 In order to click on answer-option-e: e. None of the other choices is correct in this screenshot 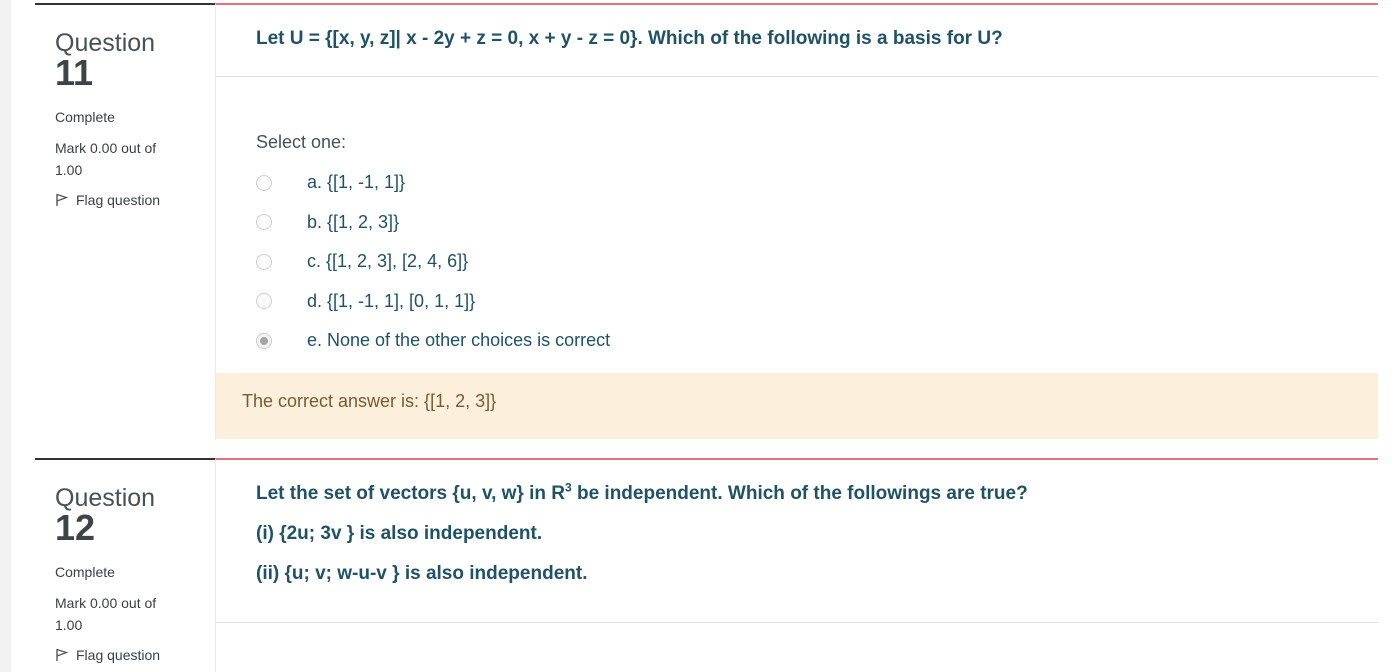, I will do `click(433, 341)`.